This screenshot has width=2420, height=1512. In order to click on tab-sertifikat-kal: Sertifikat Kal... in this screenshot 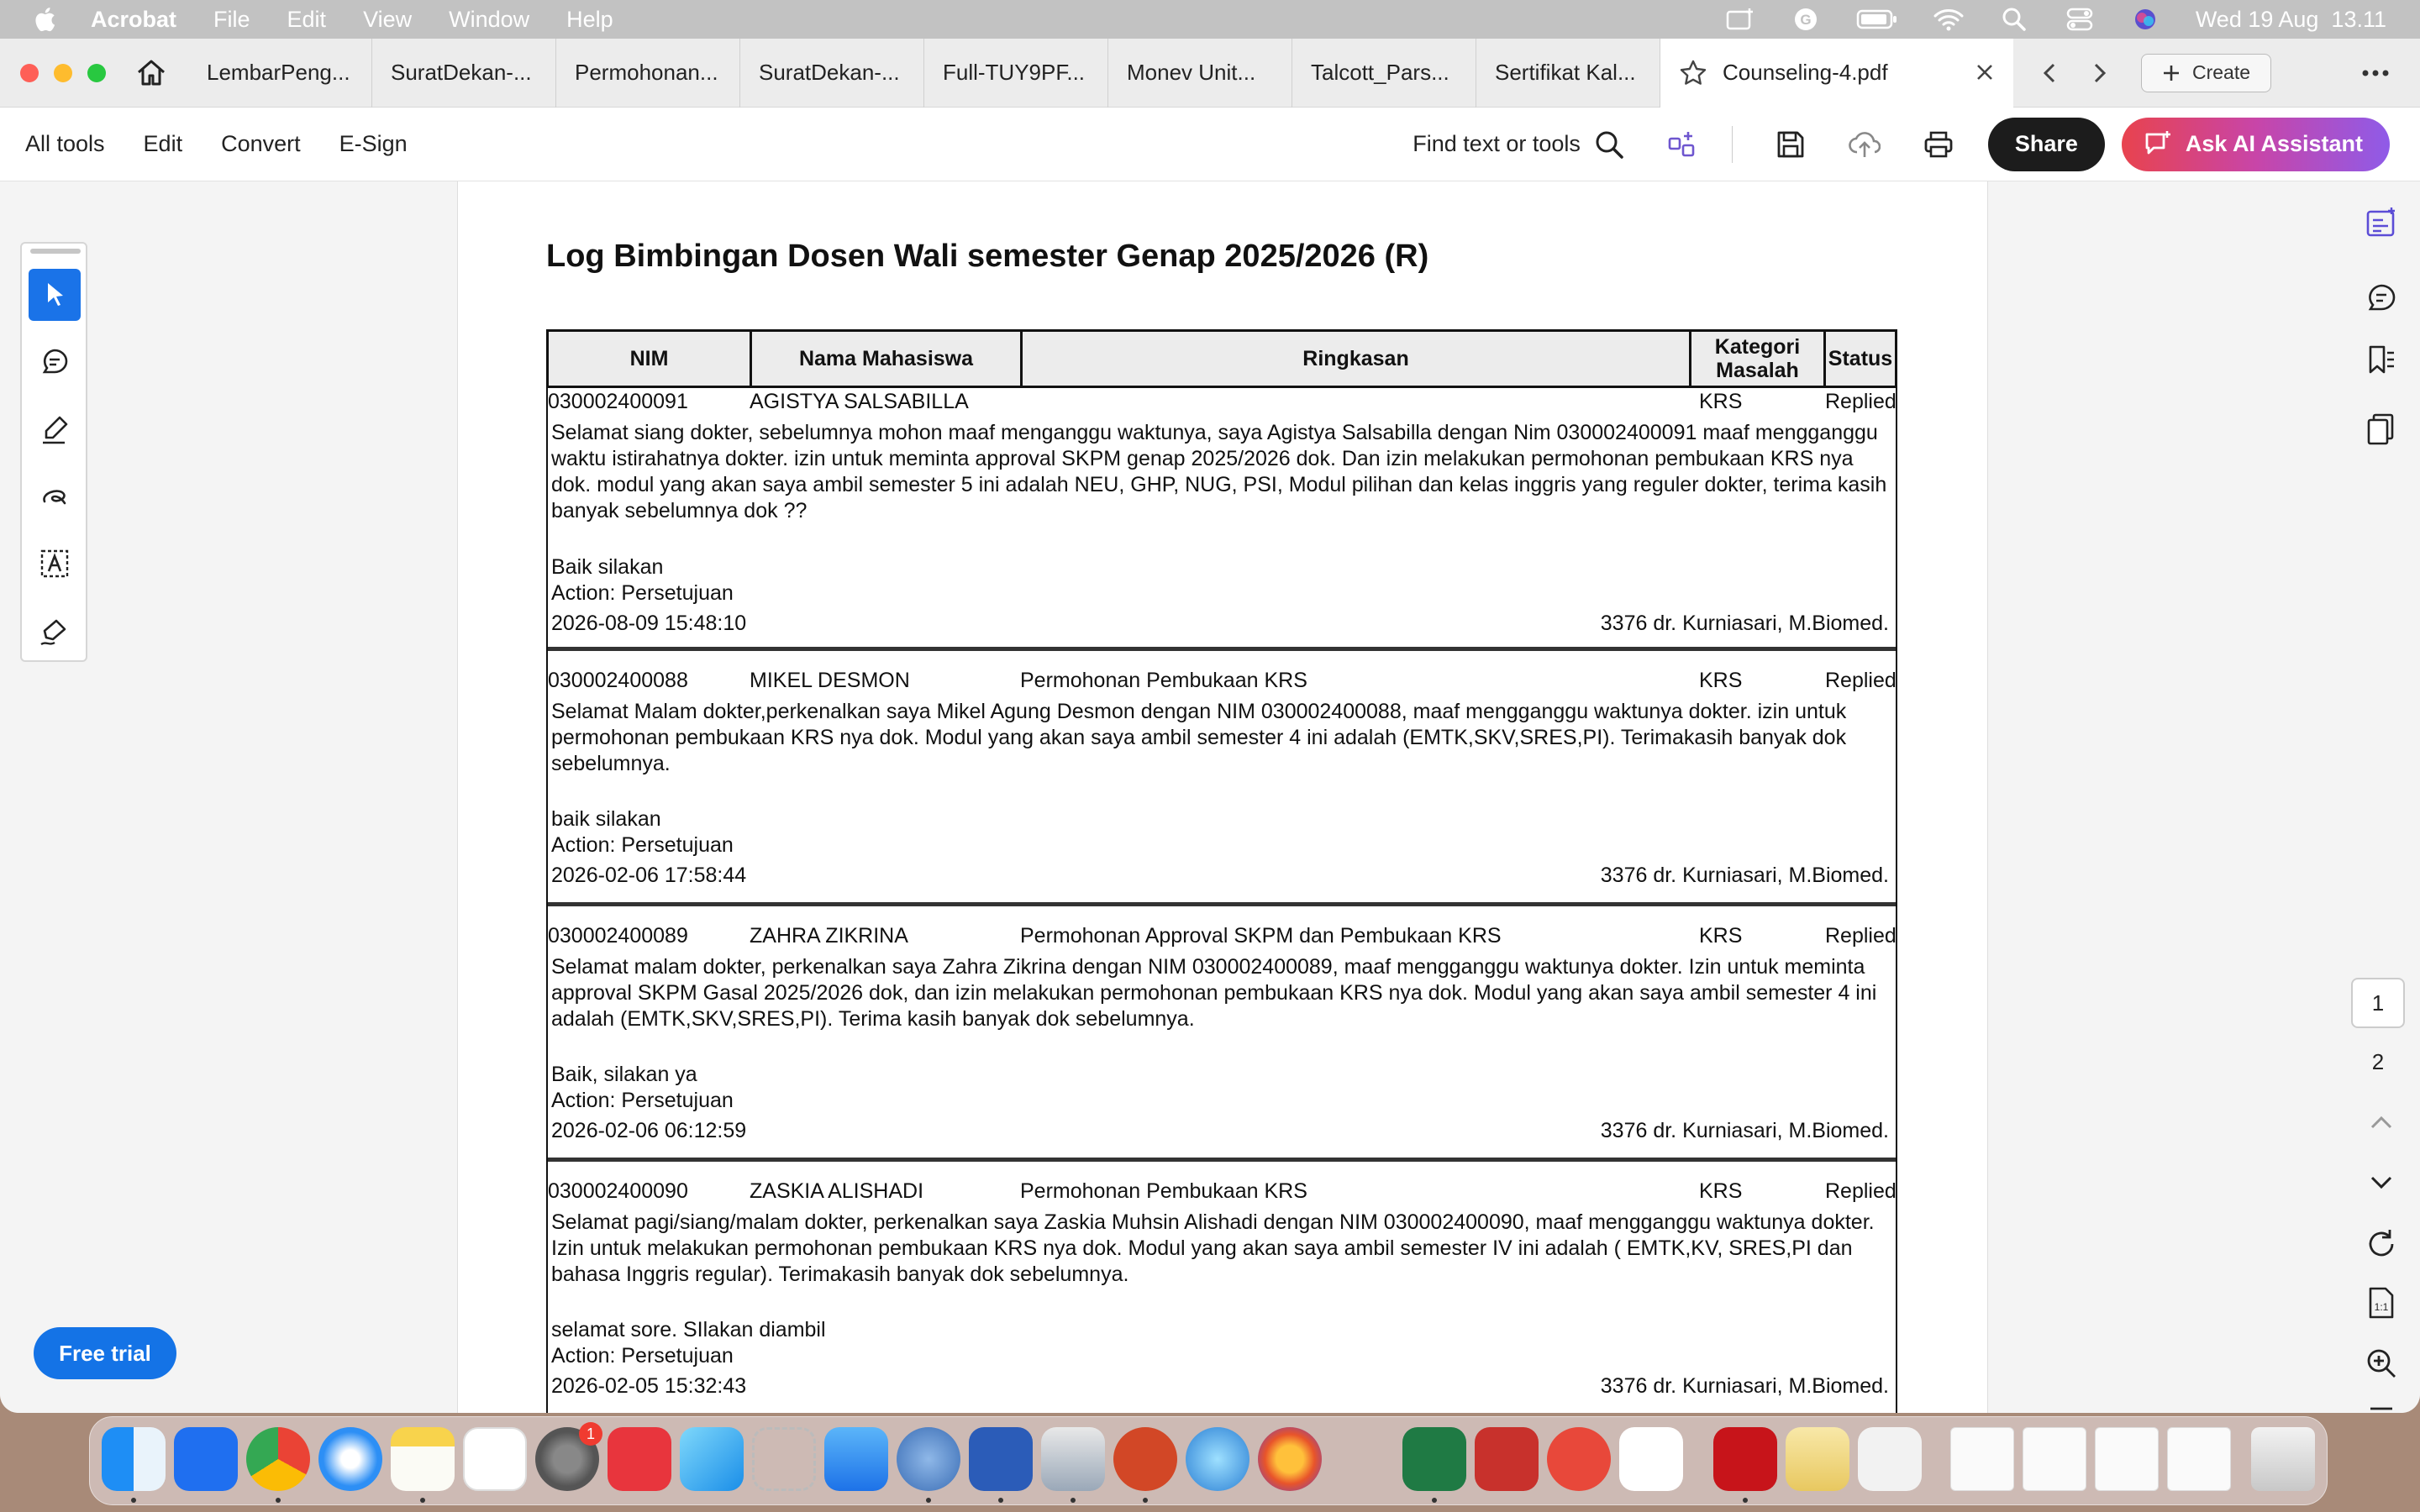, I will do `click(1568, 73)`.